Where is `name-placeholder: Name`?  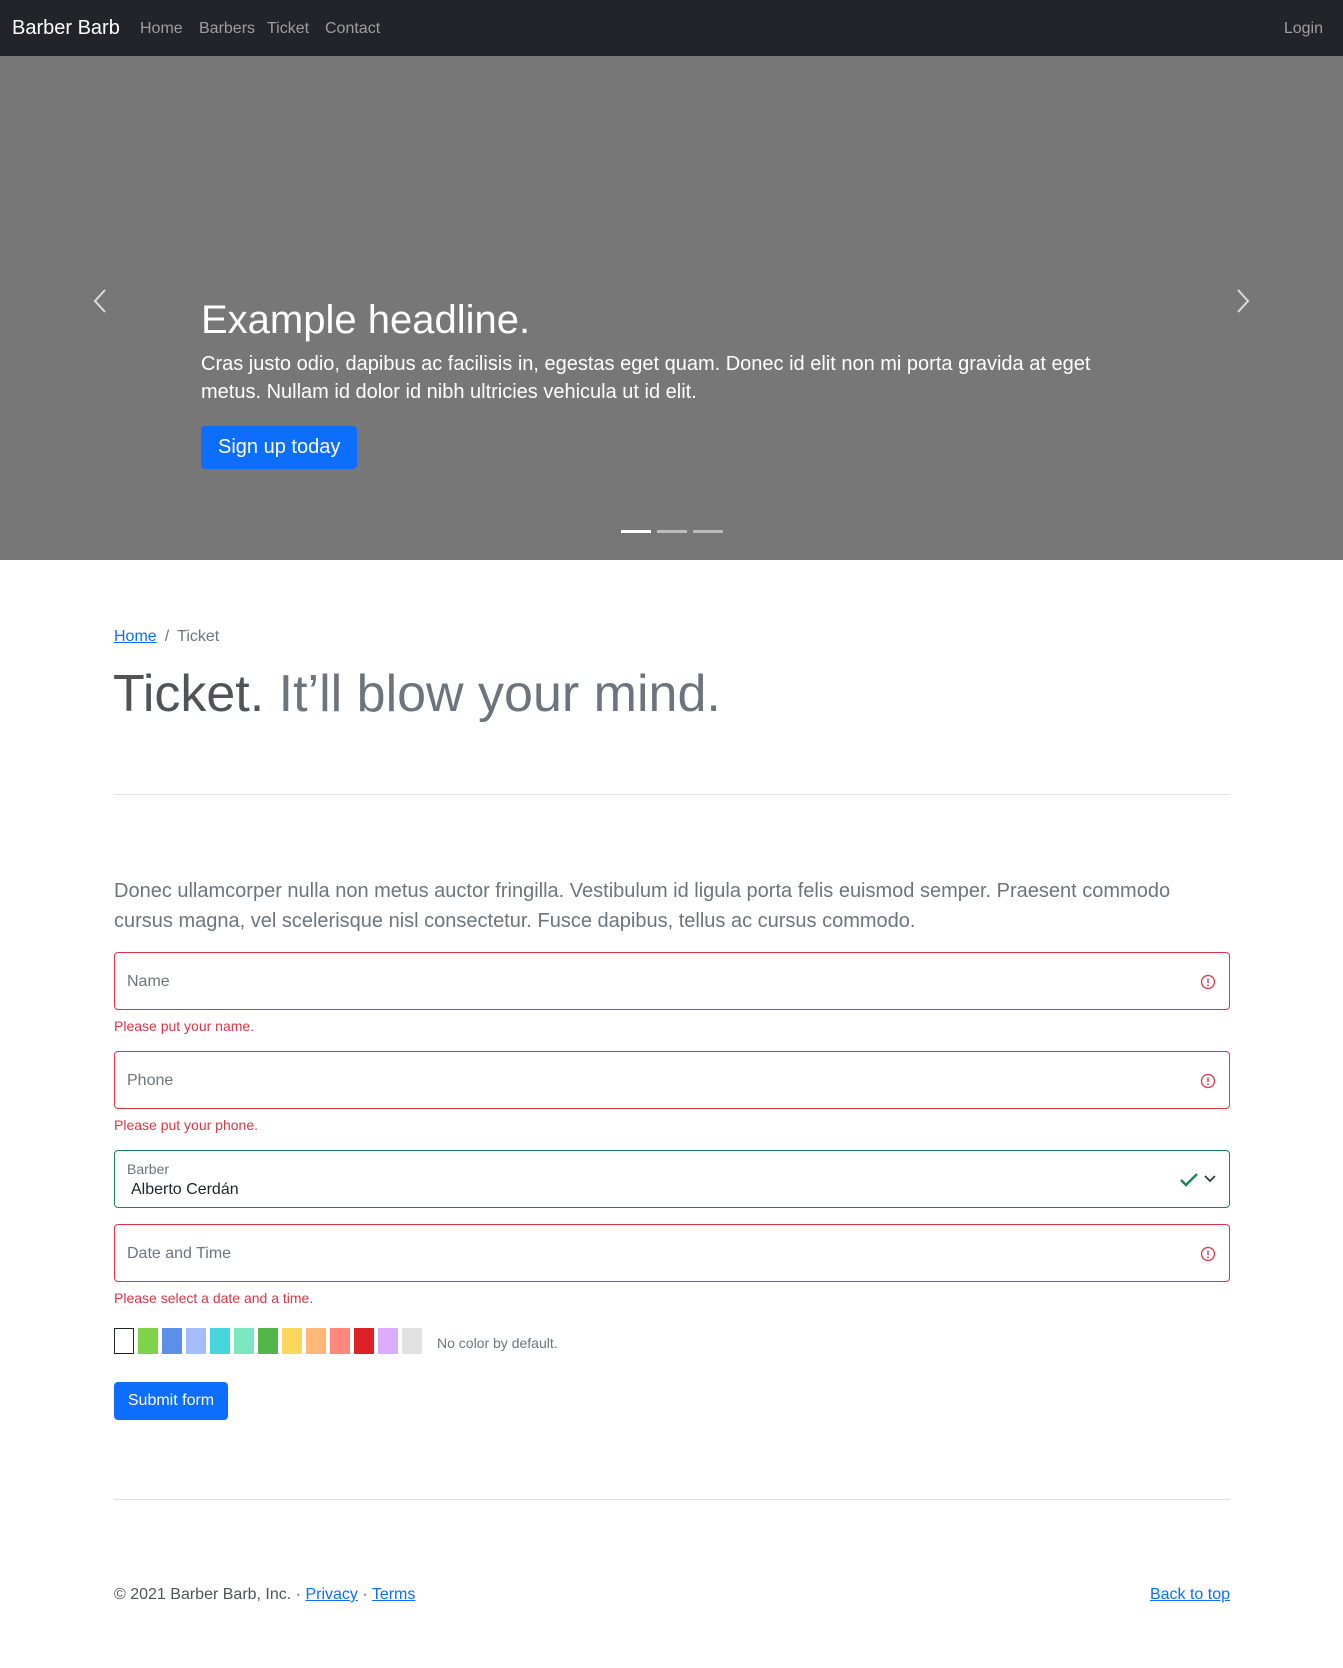 name-placeholder: Name is located at coordinates (148, 981).